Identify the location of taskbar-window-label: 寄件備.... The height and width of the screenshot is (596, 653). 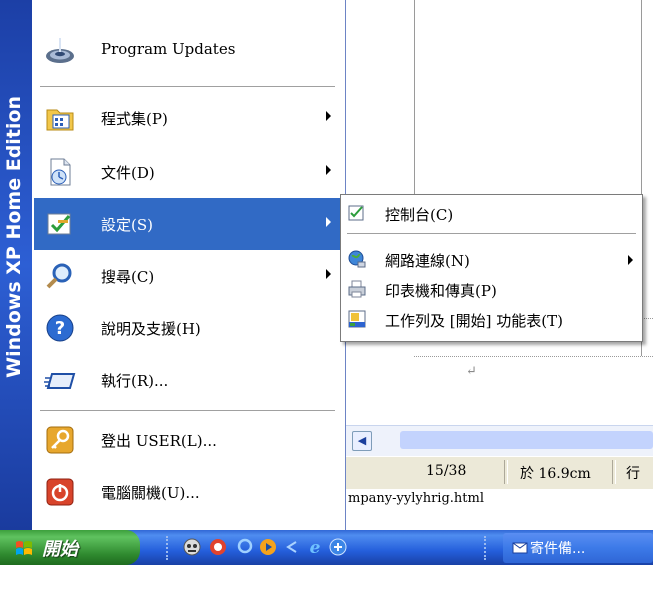
(558, 549).